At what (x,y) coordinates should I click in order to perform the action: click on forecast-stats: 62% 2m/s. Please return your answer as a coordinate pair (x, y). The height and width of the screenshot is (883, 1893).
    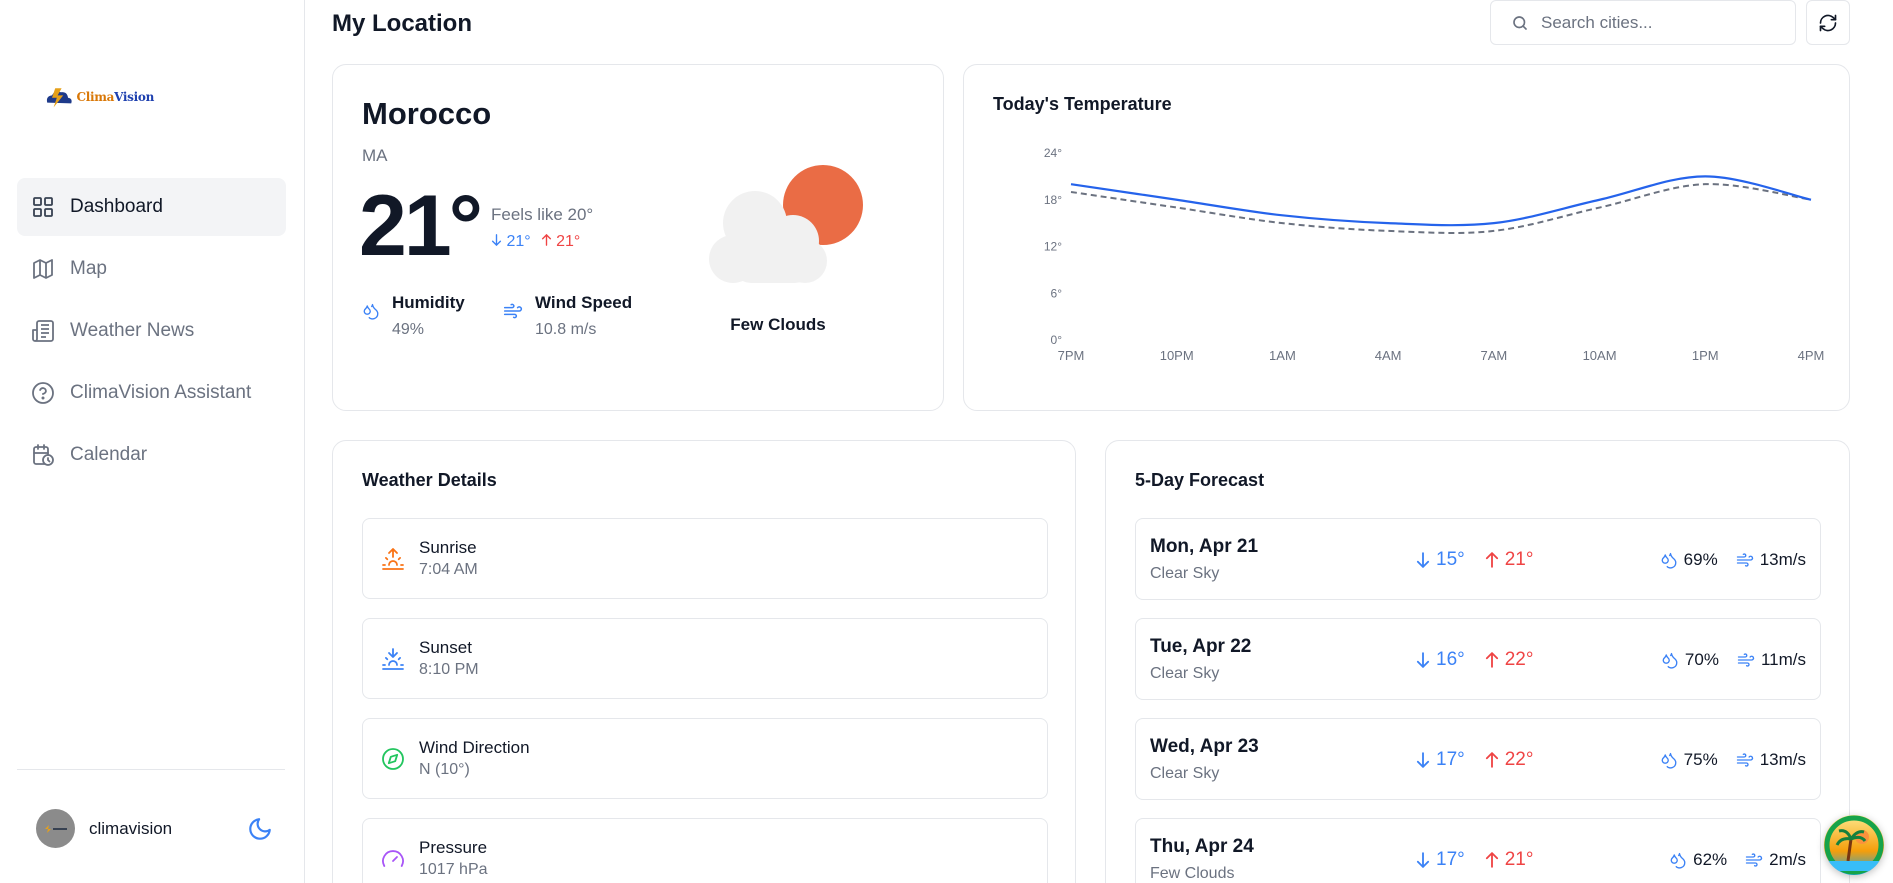
    Looking at the image, I should click on (1737, 860).